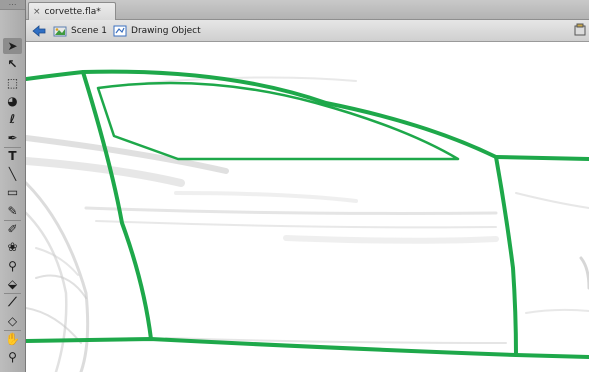  Describe the element at coordinates (89, 30) in the screenshot. I see `scene-label: Scene 1` at that location.